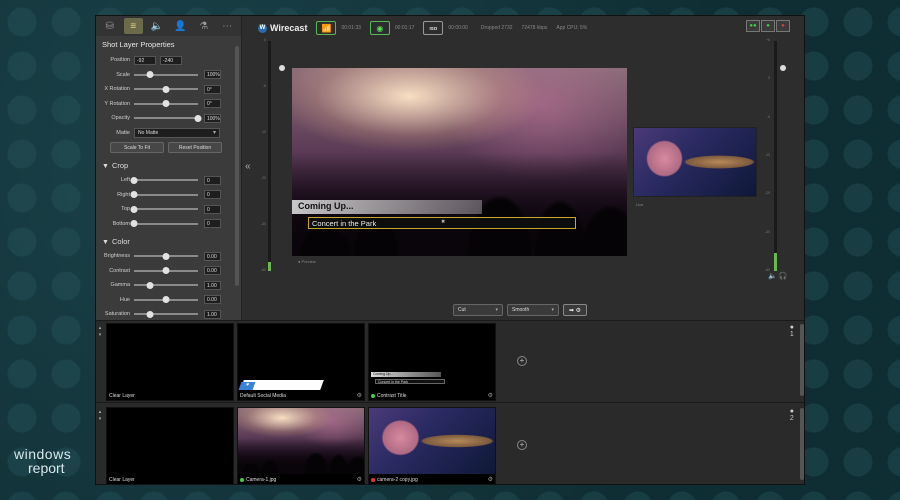 Image resolution: width=900 pixels, height=500 pixels. I want to click on effects-tab-icon: ⚗, so click(204, 26).